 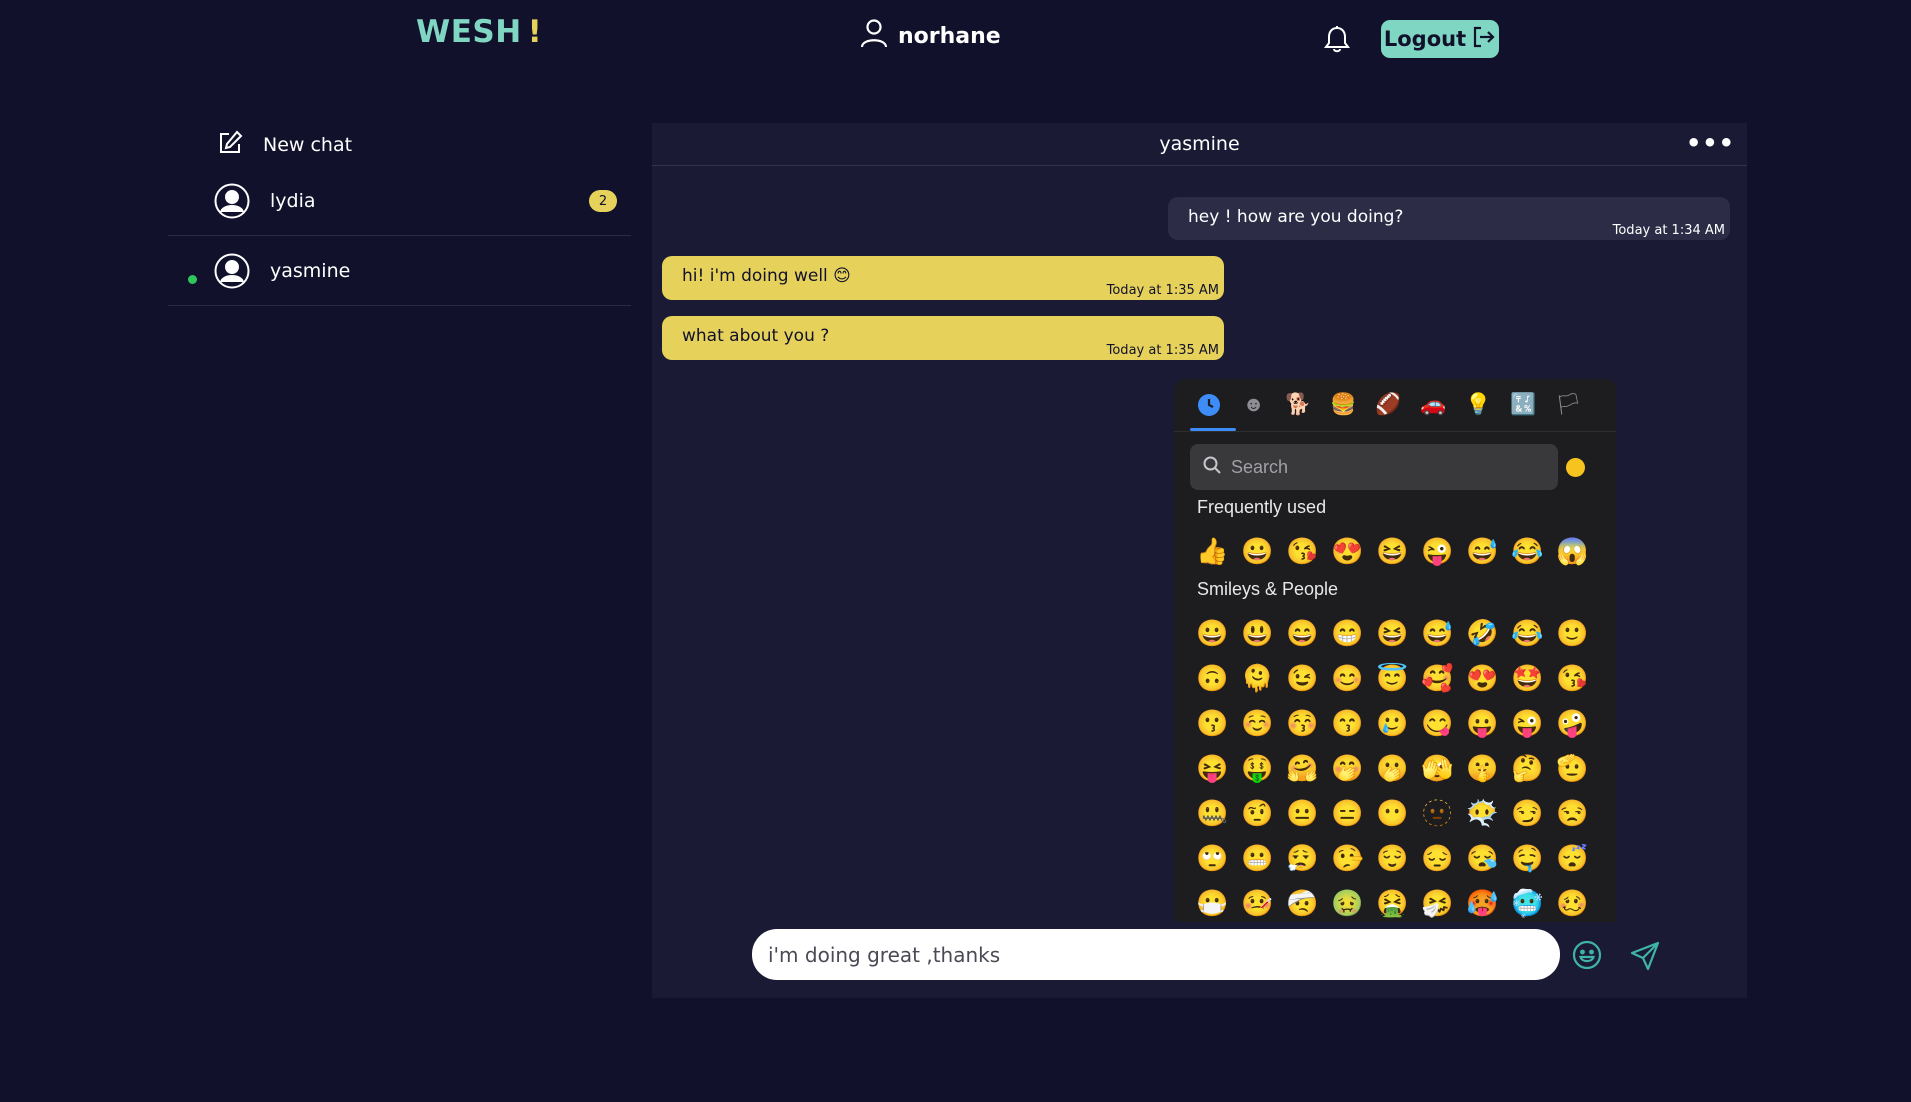 What do you see at coordinates (1710, 143) in the screenshot?
I see `more-options-icon: •••` at bounding box center [1710, 143].